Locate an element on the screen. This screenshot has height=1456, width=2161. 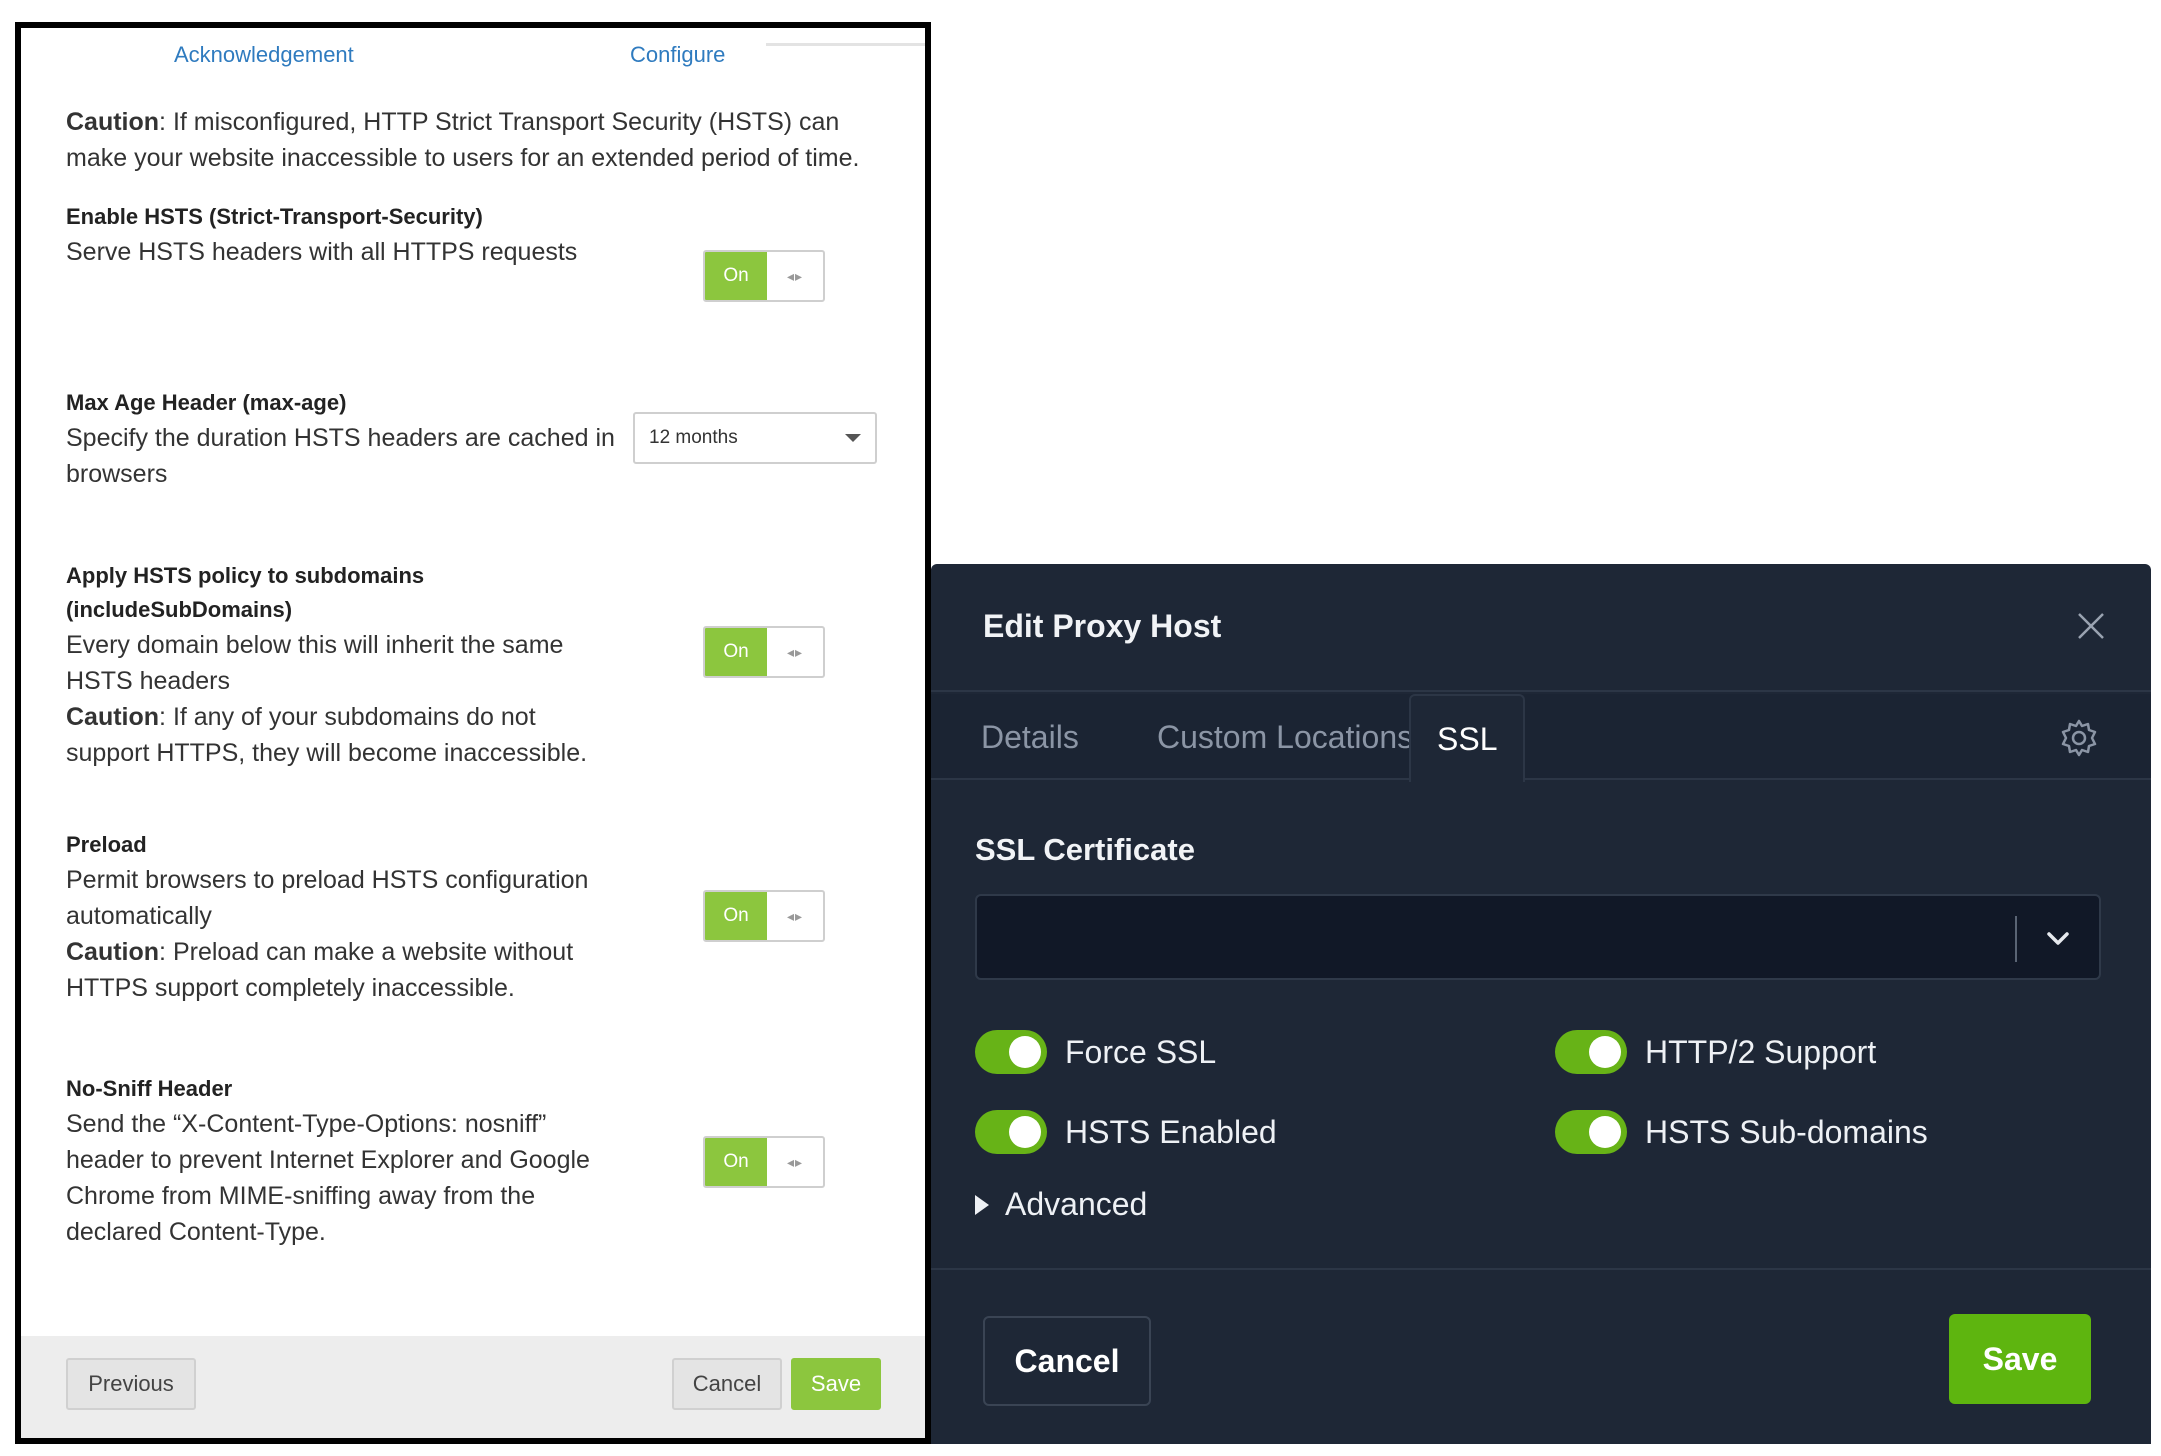
tab-underline is located at coordinates (845, 37).